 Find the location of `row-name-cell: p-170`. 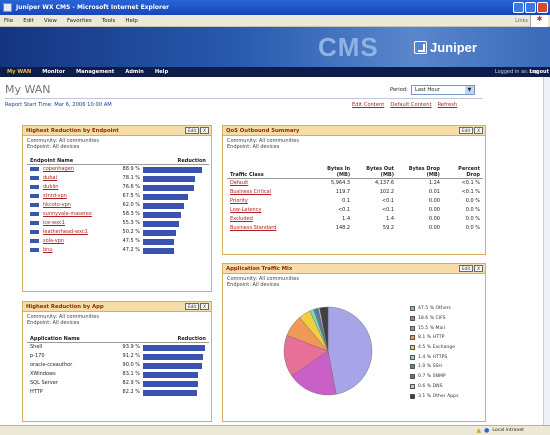

row-name-cell: p-170 is located at coordinates (68, 356).